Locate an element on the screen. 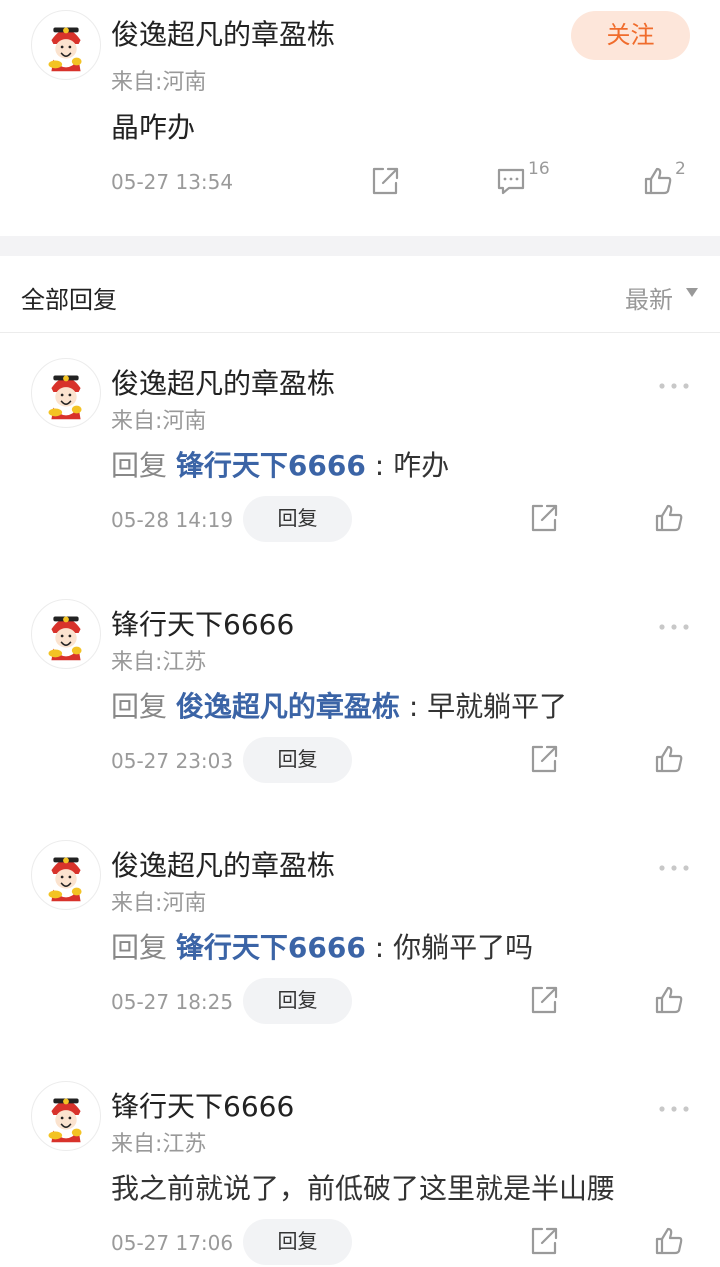 The image size is (720, 1267). reply-time: 05-27 17:06 is located at coordinates (172, 1243).